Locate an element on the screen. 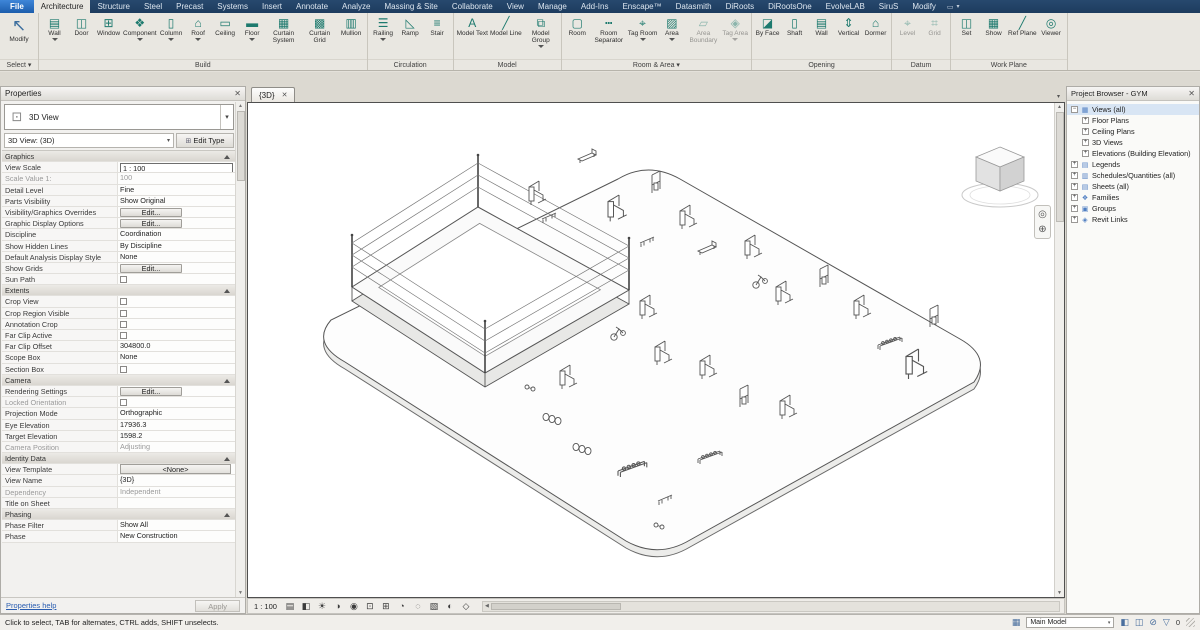  ribbon-button: ▱ Area Boundary is located at coordinates (703, 30).